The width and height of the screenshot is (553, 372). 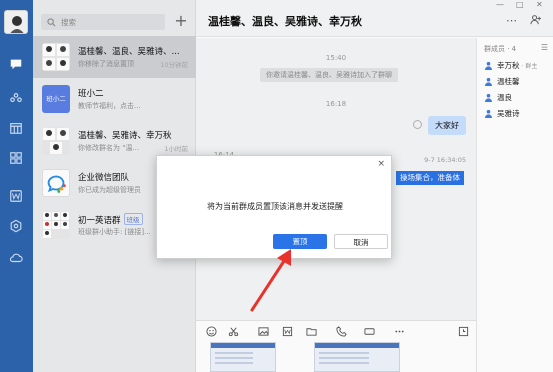 I want to click on annotation-arrow-icon, so click(x=270, y=280).